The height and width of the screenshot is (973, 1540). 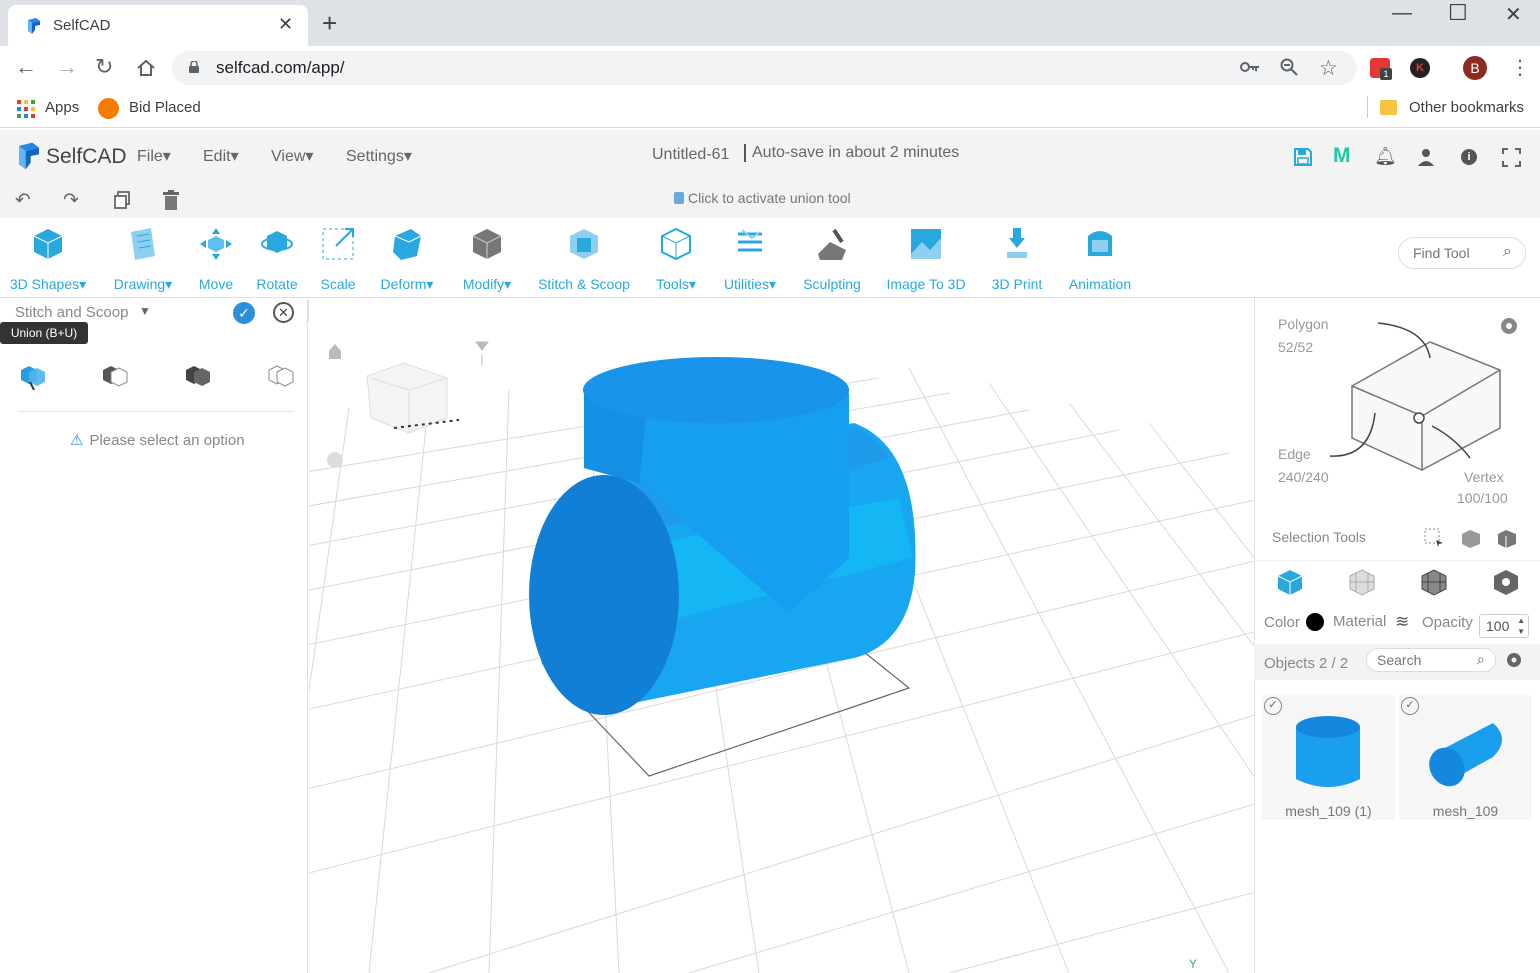 I want to click on selfcad-favicon-icon, so click(x=34, y=26).